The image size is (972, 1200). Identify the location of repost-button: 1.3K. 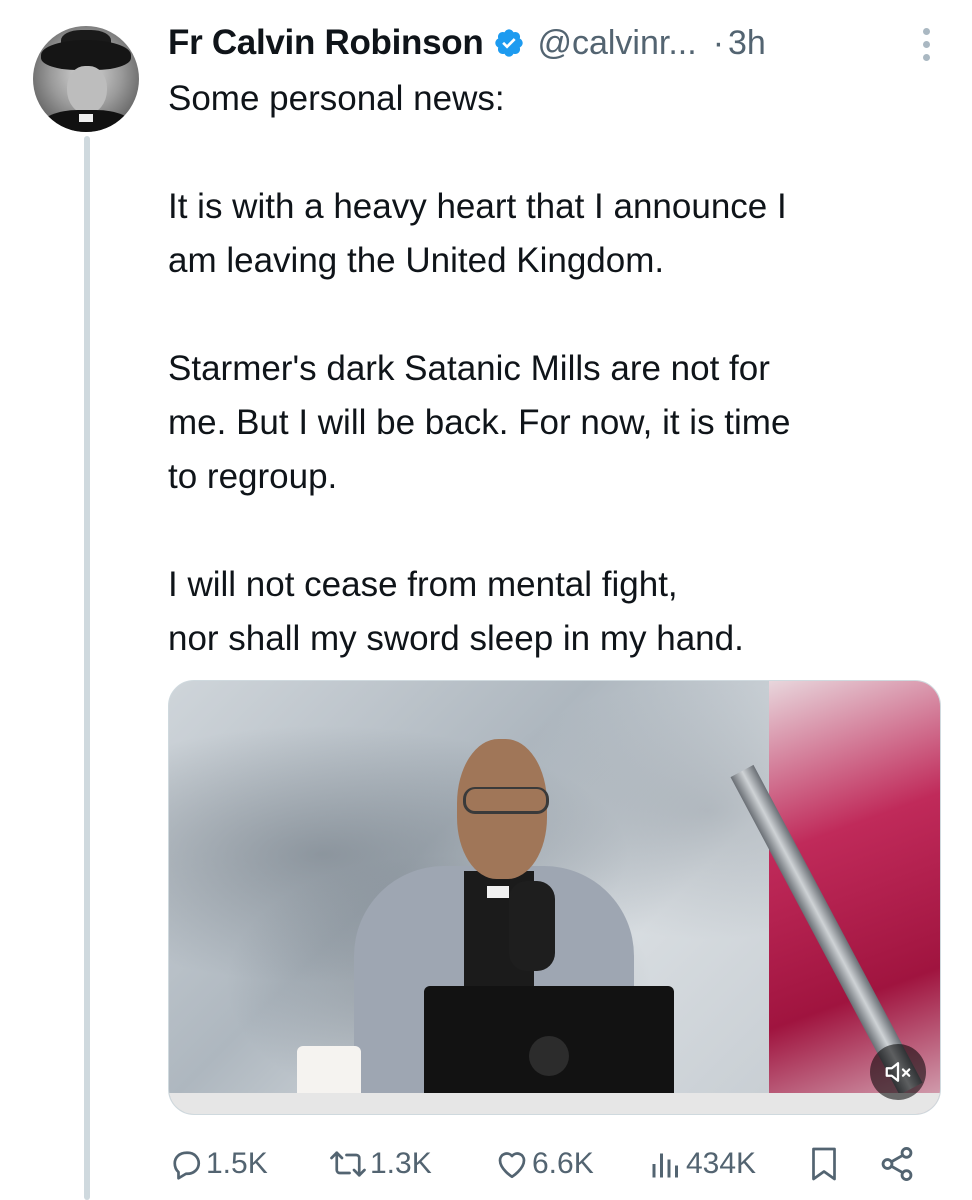
(380, 1164).